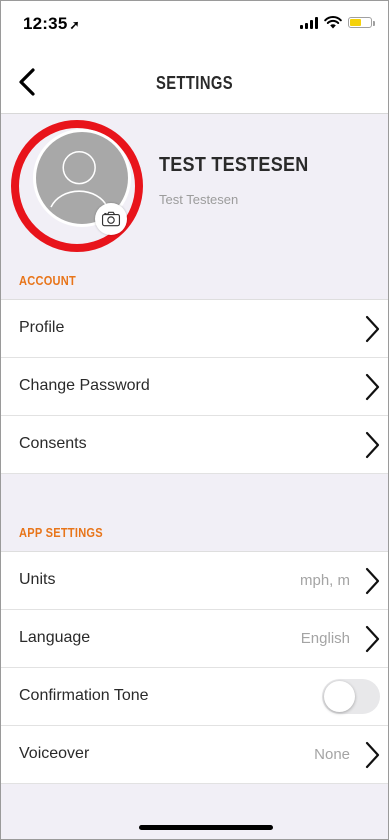 The image size is (389, 840). What do you see at coordinates (42, 327) in the screenshot?
I see `row-label: Profile` at bounding box center [42, 327].